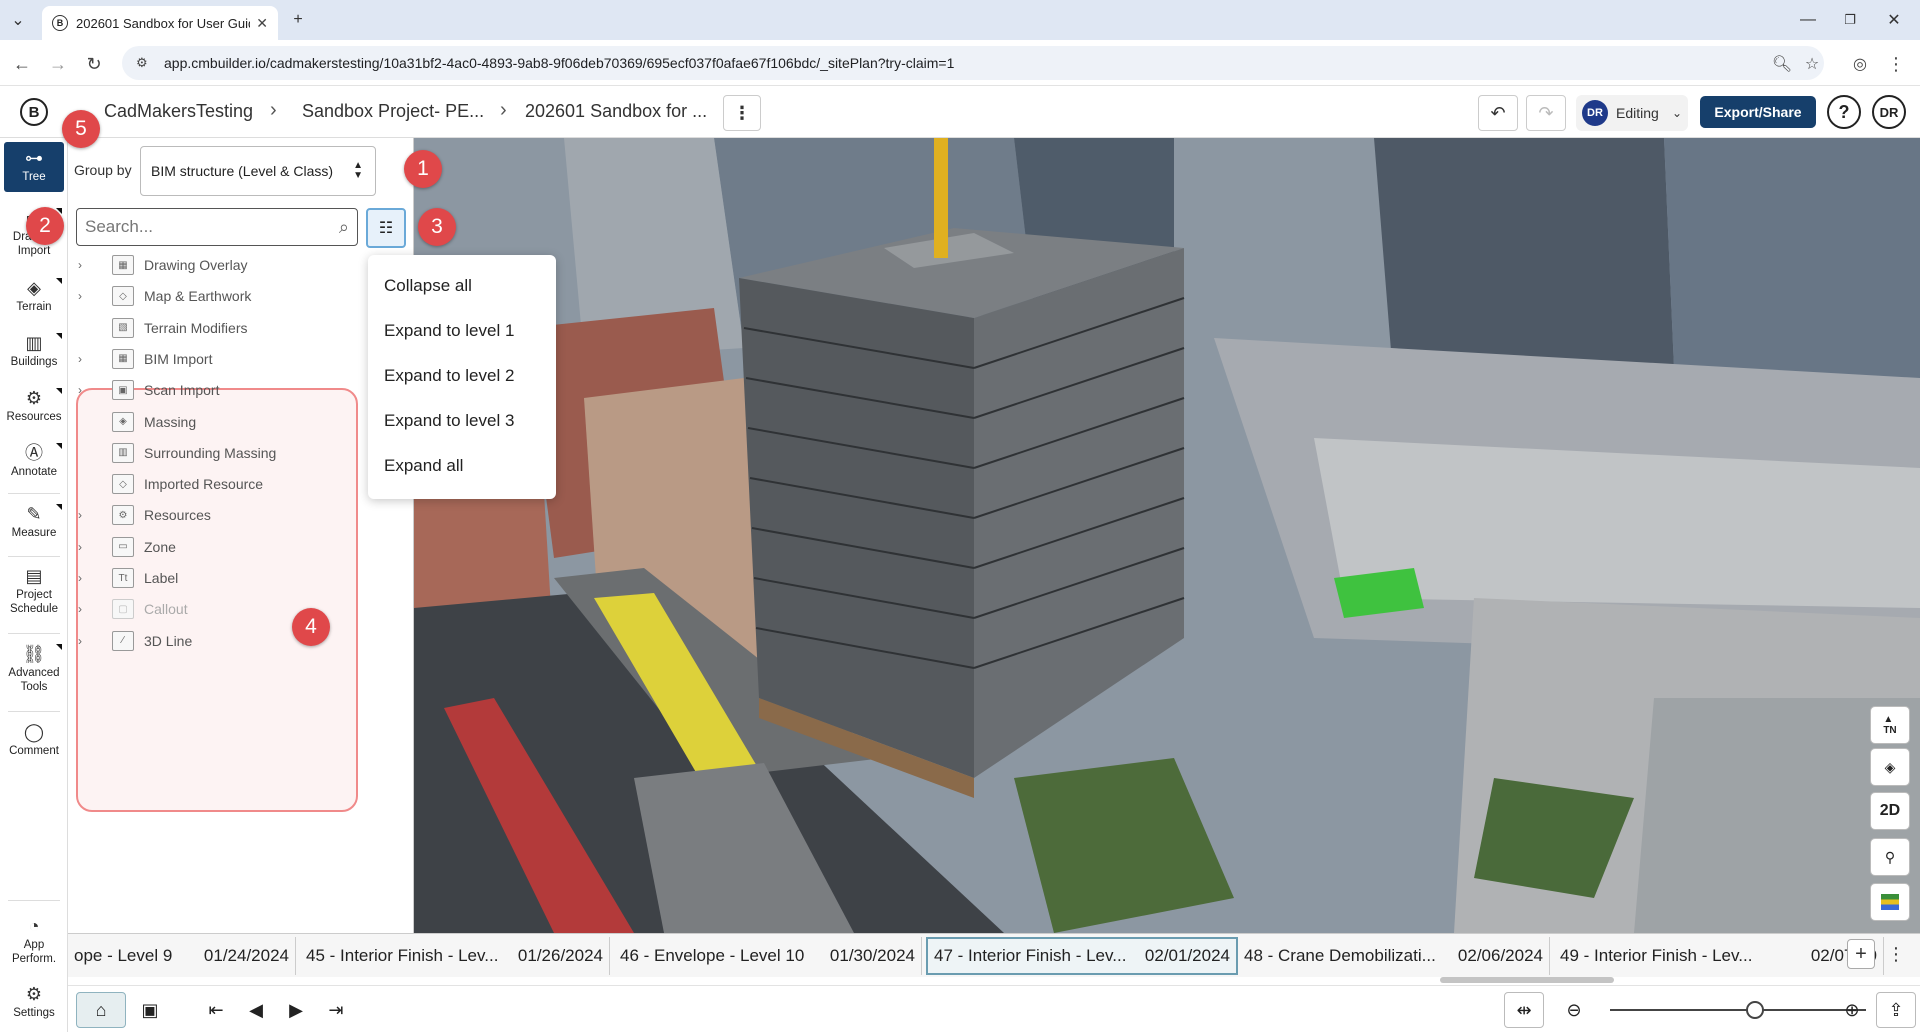 The image size is (1920, 1032). What do you see at coordinates (34, 461) in the screenshot?
I see `nav-annotate: Ⓐ Annotate` at bounding box center [34, 461].